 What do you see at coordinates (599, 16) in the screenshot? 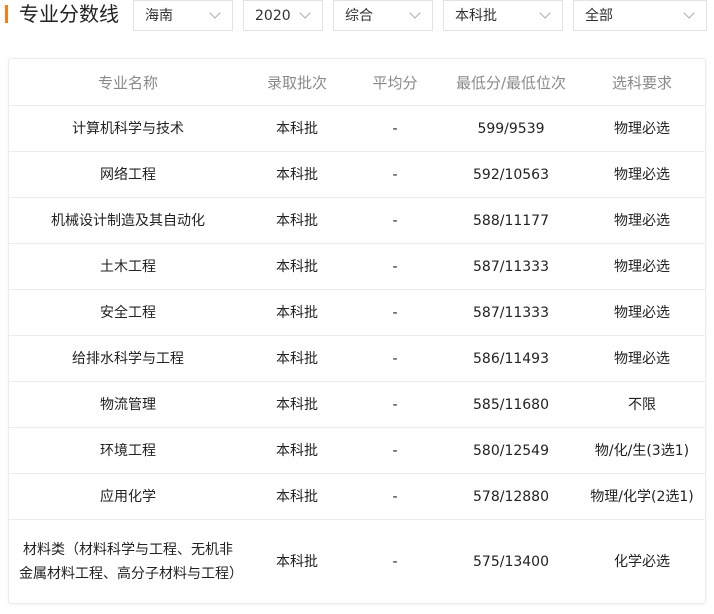
I see `category-select-value: 全部` at bounding box center [599, 16].